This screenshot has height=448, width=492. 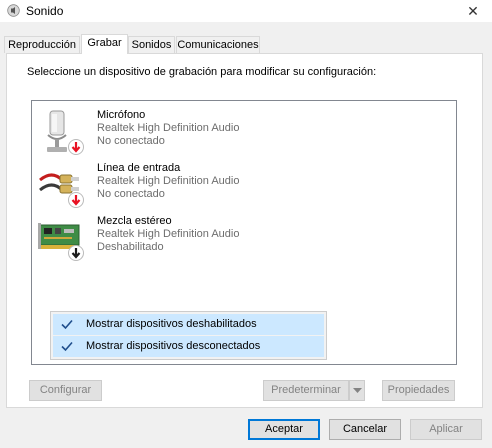 I want to click on set-default-button: Predeterminar, so click(x=306, y=390).